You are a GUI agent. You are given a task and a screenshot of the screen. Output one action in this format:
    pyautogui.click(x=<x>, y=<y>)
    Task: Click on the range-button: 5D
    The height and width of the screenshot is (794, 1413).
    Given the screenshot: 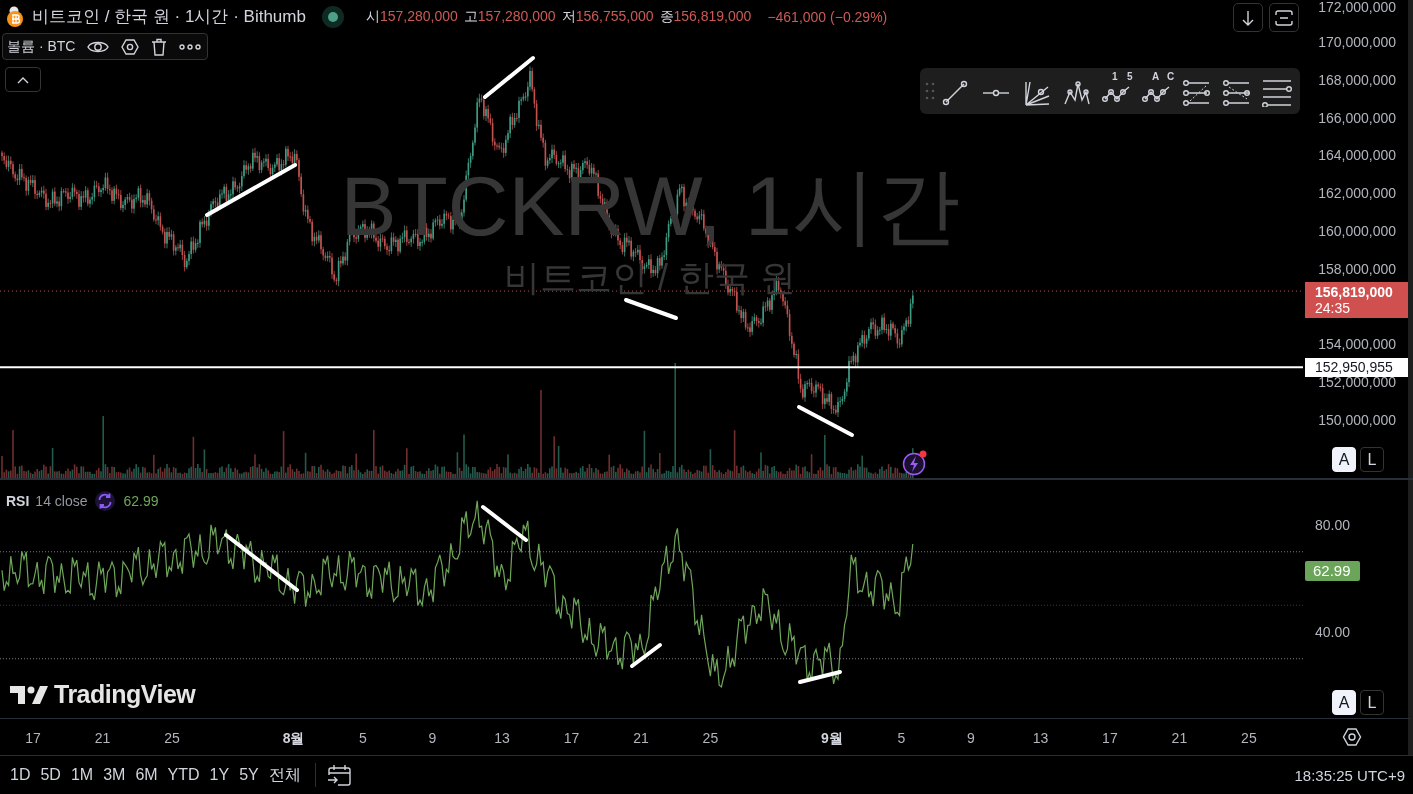 What is the action you would take?
    pyautogui.click(x=50, y=775)
    